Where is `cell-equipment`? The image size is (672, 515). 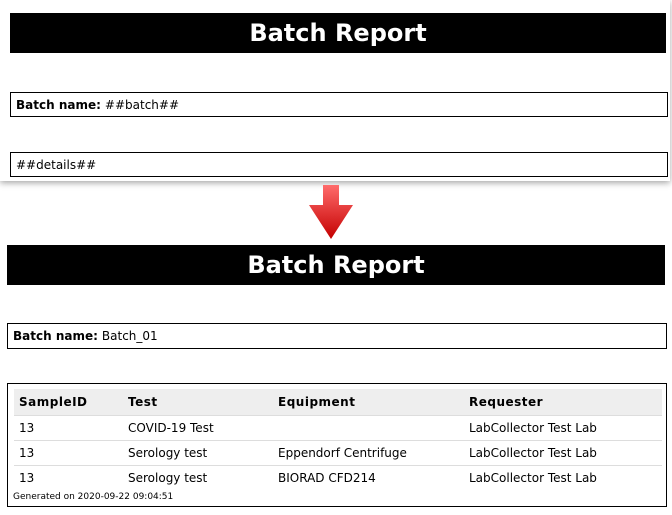 cell-equipment is located at coordinates (368, 428).